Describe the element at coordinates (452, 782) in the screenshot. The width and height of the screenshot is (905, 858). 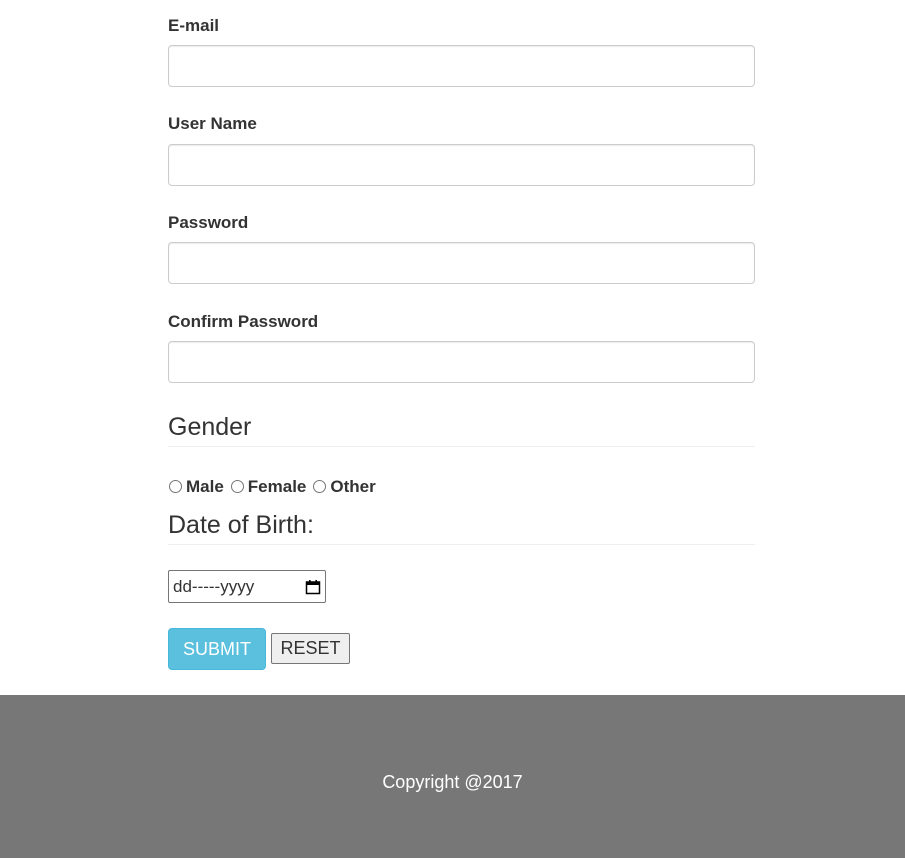
I see `copyright-text: Copyright @2017` at that location.